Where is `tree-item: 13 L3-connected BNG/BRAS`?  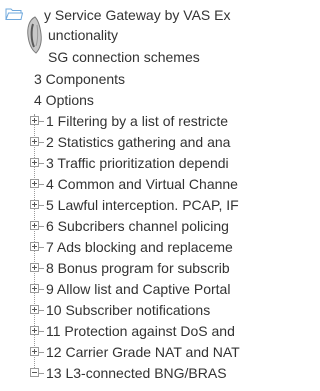 tree-item: 13 L3-connected BNG/BRAS is located at coordinates (140, 373).